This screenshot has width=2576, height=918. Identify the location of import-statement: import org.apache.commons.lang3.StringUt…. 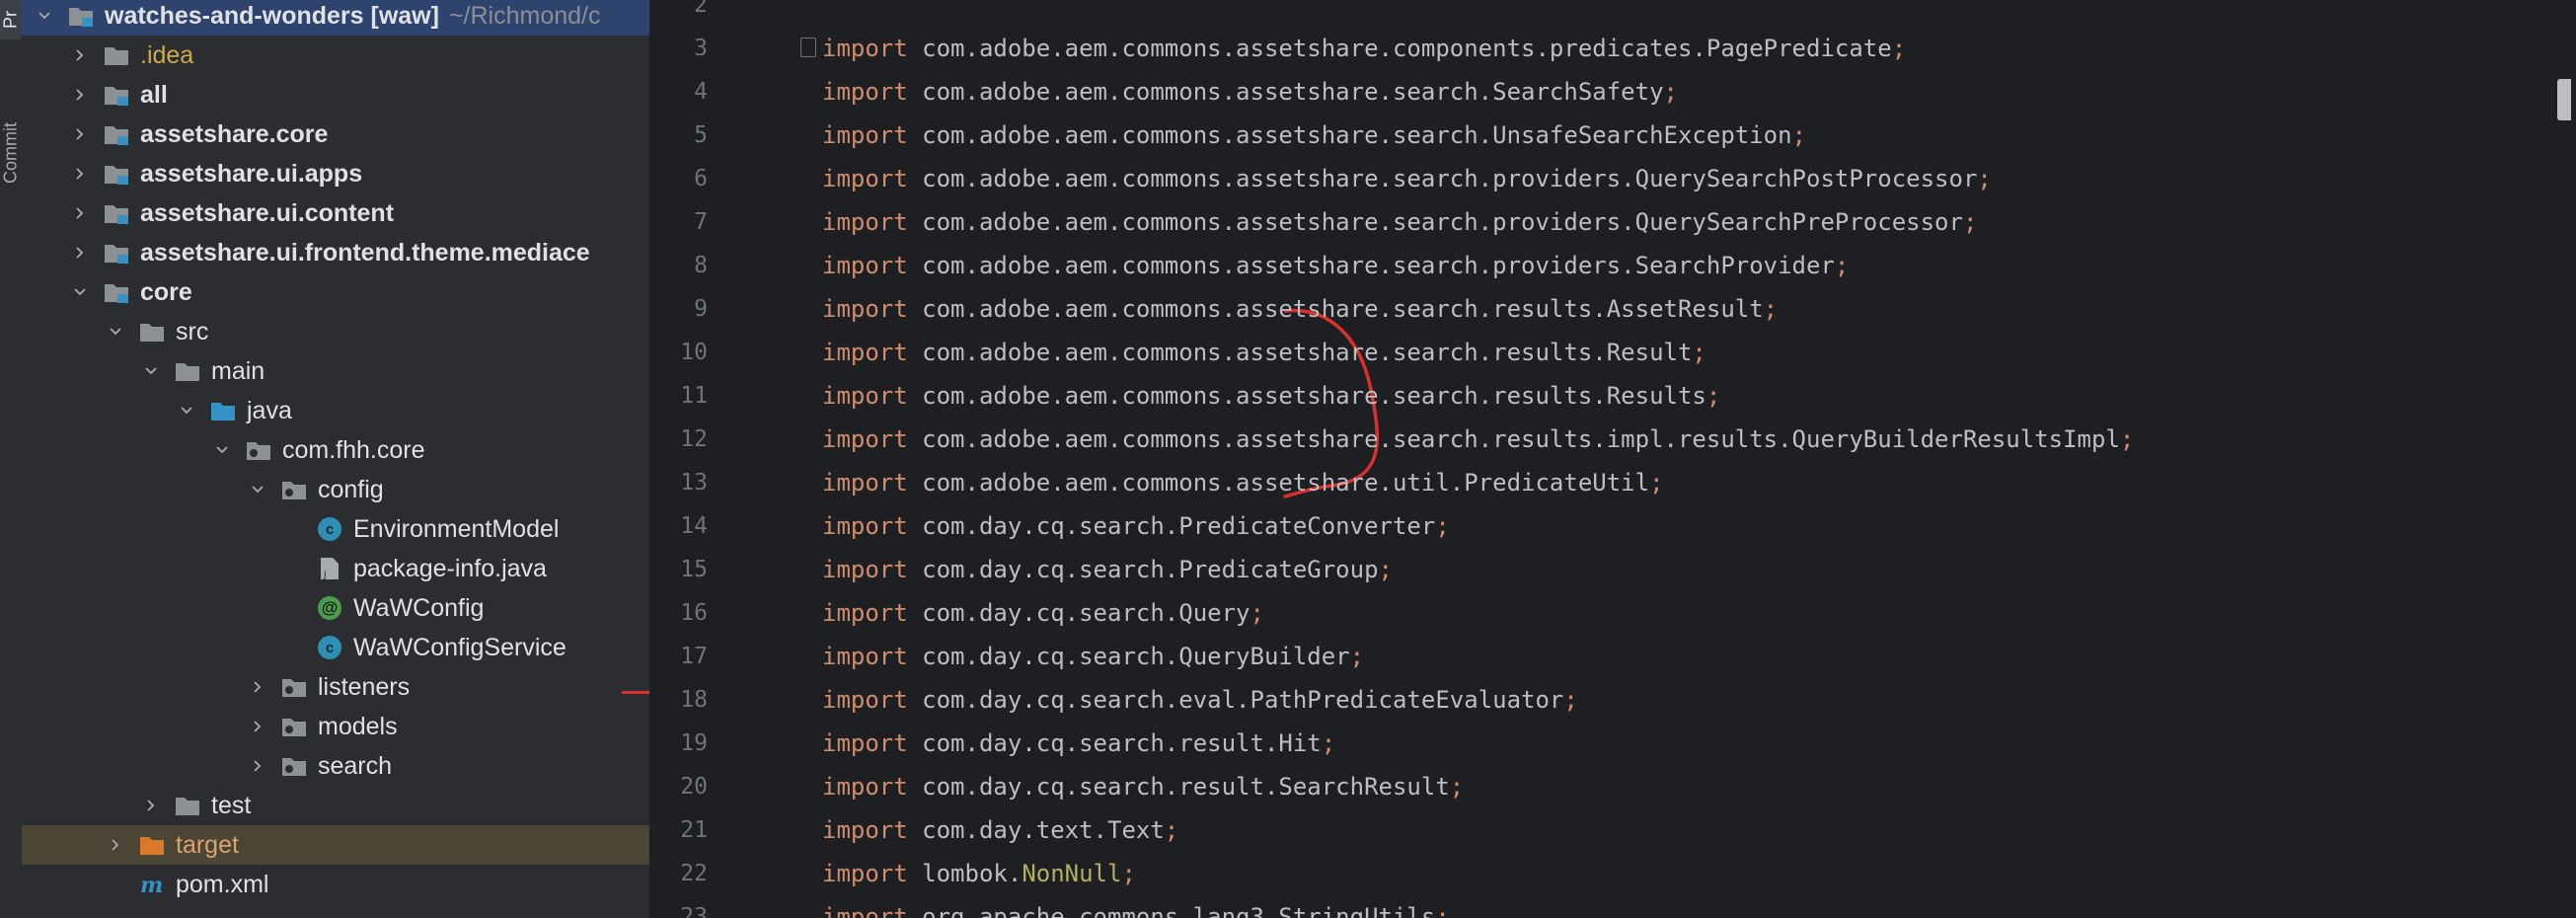
(1136, 910).